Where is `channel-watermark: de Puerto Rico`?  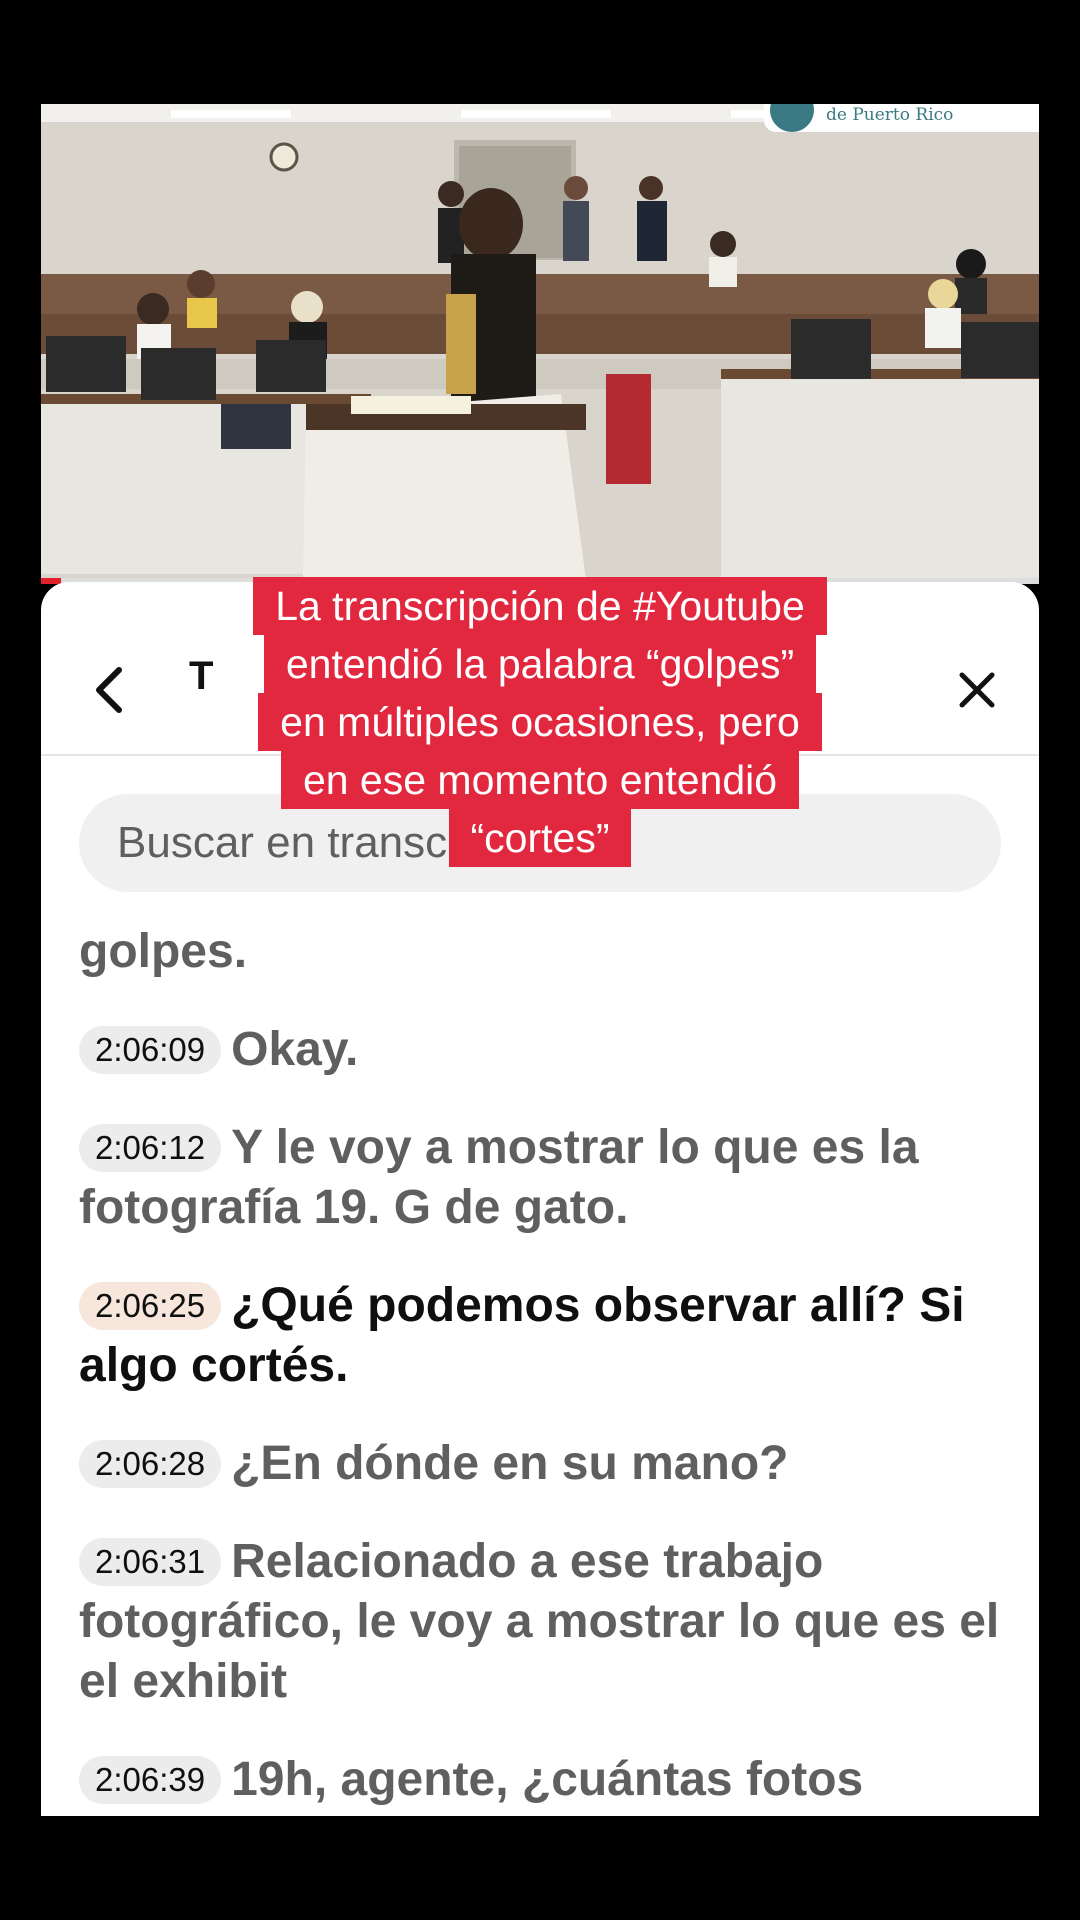
channel-watermark: de Puerto Rico is located at coordinates (901, 118).